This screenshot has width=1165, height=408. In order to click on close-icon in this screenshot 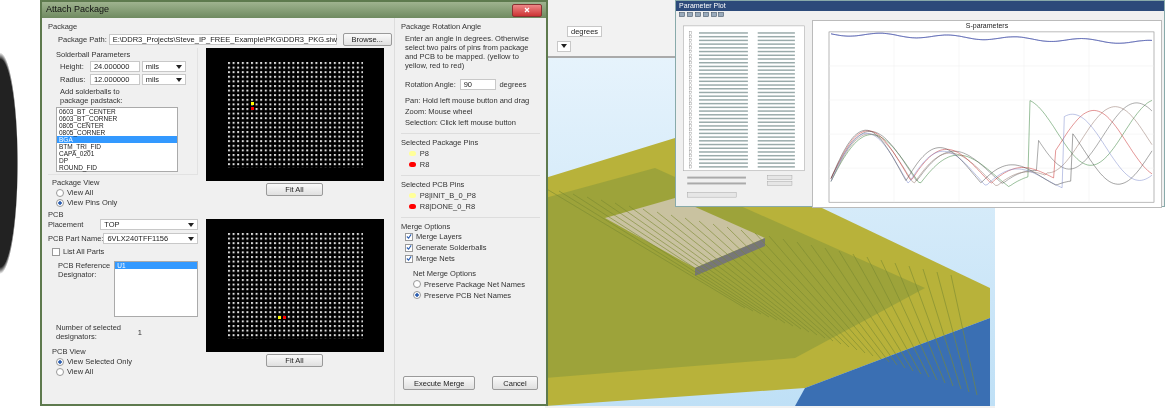, I will do `click(527, 10)`.